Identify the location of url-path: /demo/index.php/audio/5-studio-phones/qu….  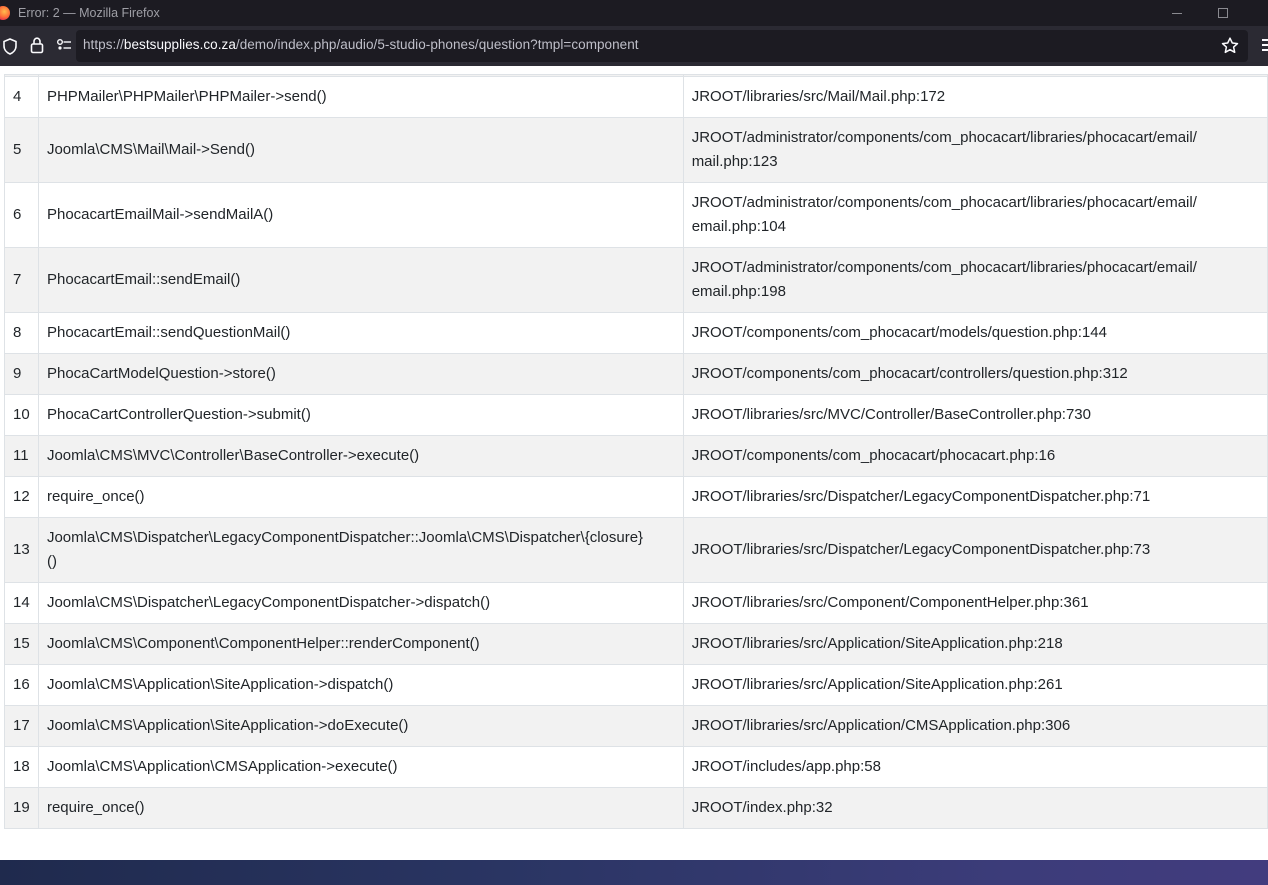
(437, 44).